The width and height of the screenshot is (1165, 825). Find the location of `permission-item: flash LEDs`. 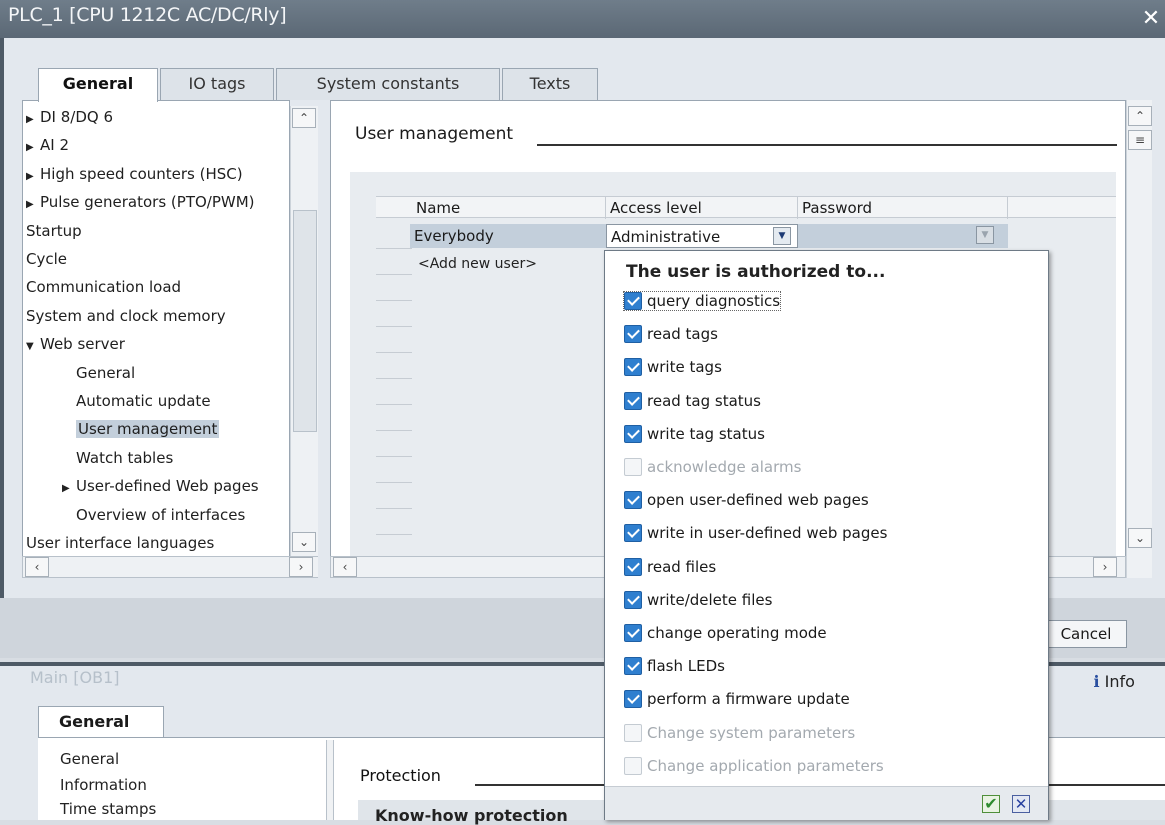

permission-item: flash LEDs is located at coordinates (674, 666).